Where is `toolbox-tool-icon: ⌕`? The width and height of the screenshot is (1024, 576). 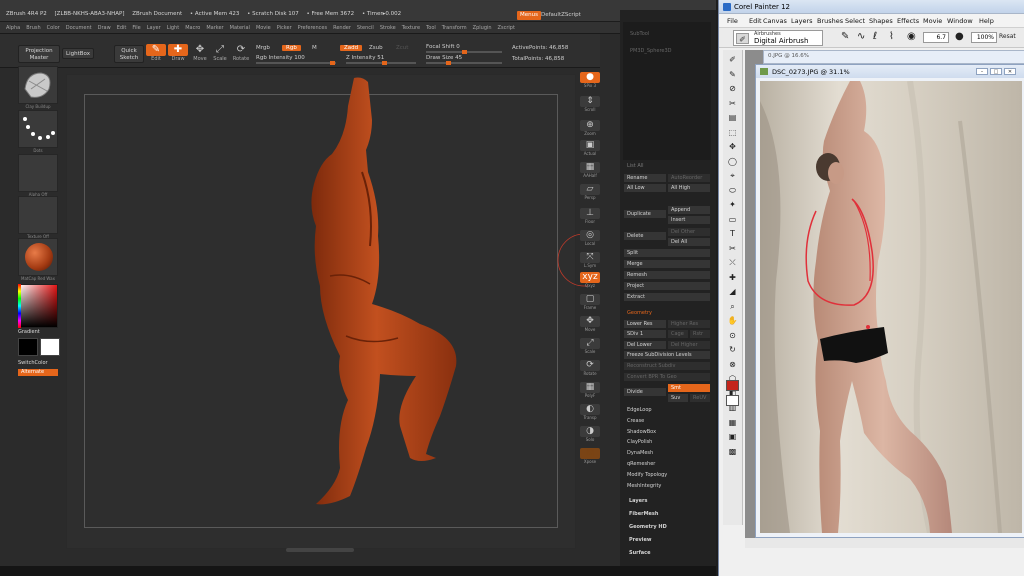 toolbox-tool-icon: ⌕ is located at coordinates (732, 306).